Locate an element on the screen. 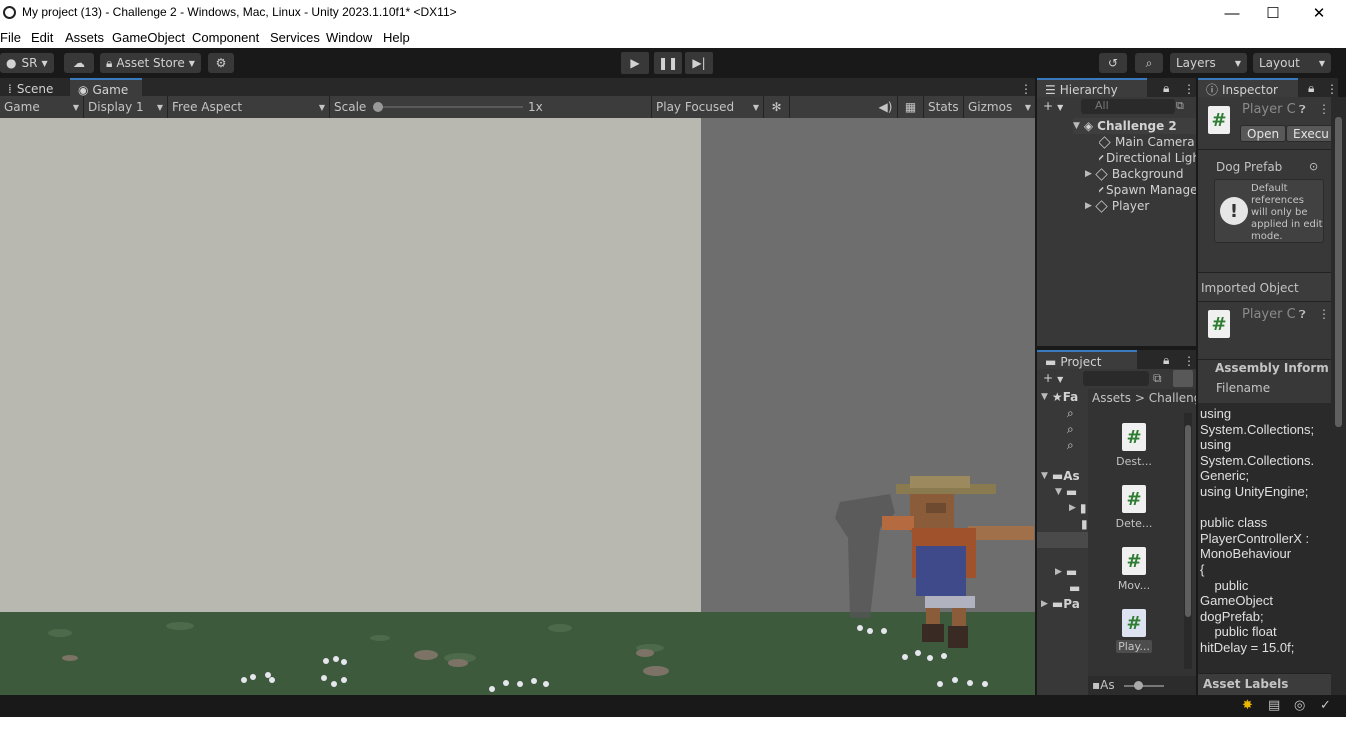 Image resolution: width=1346 pixels, height=731 pixels. assets-folder: ▼ ▬ As is located at coordinates (1065, 476).